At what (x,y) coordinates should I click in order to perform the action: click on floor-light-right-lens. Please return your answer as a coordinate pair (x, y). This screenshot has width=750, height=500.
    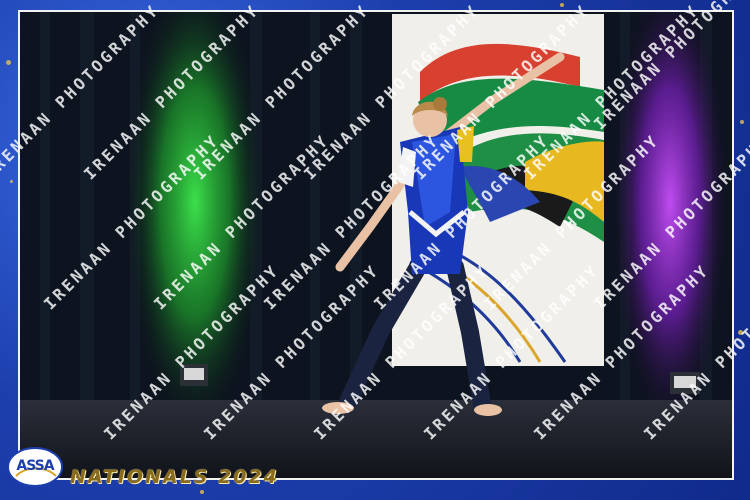
    Looking at the image, I should click on (685, 382).